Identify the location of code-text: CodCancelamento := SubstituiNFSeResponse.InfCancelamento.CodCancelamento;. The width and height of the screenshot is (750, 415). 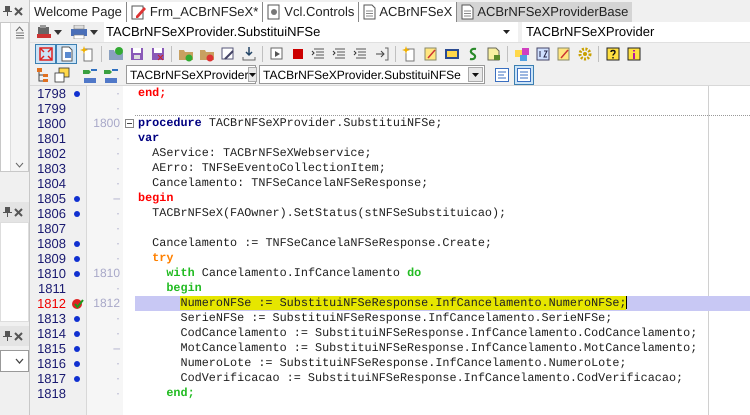
(439, 333).